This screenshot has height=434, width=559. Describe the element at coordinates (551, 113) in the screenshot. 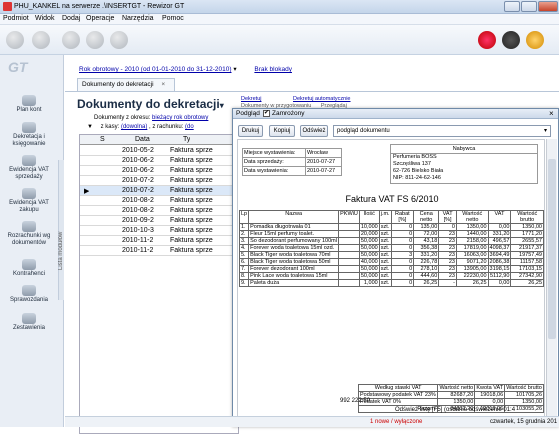

I see `dialog-close-icon: ×` at that location.